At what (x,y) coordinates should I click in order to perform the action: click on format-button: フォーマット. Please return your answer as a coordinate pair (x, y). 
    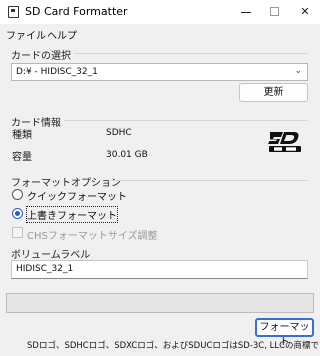
    Looking at the image, I should click on (284, 333).